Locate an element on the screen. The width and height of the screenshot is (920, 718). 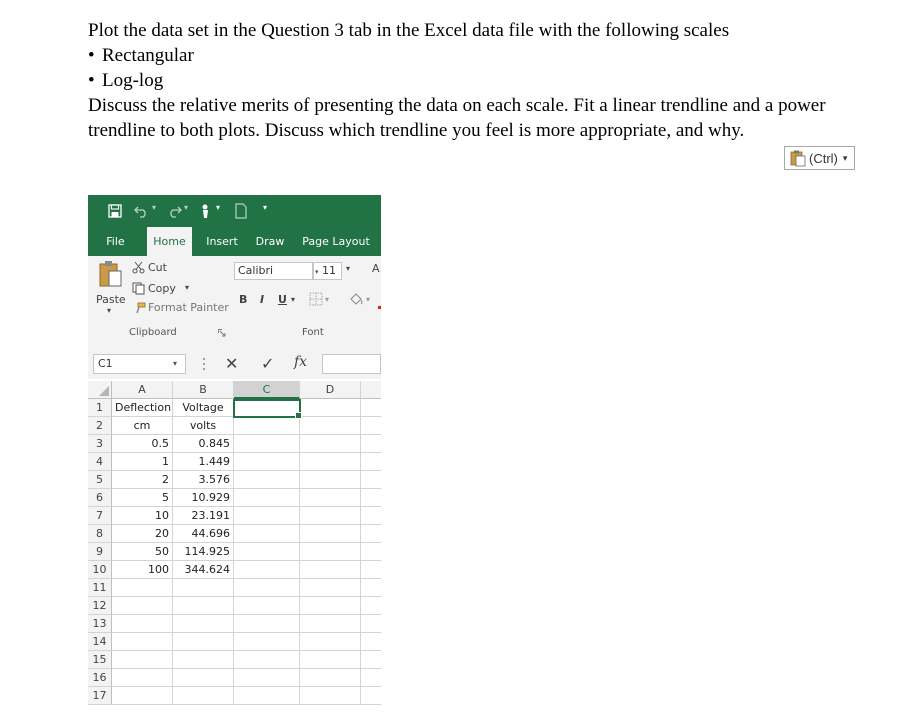
copy-button: Copy is located at coordinates (162, 288).